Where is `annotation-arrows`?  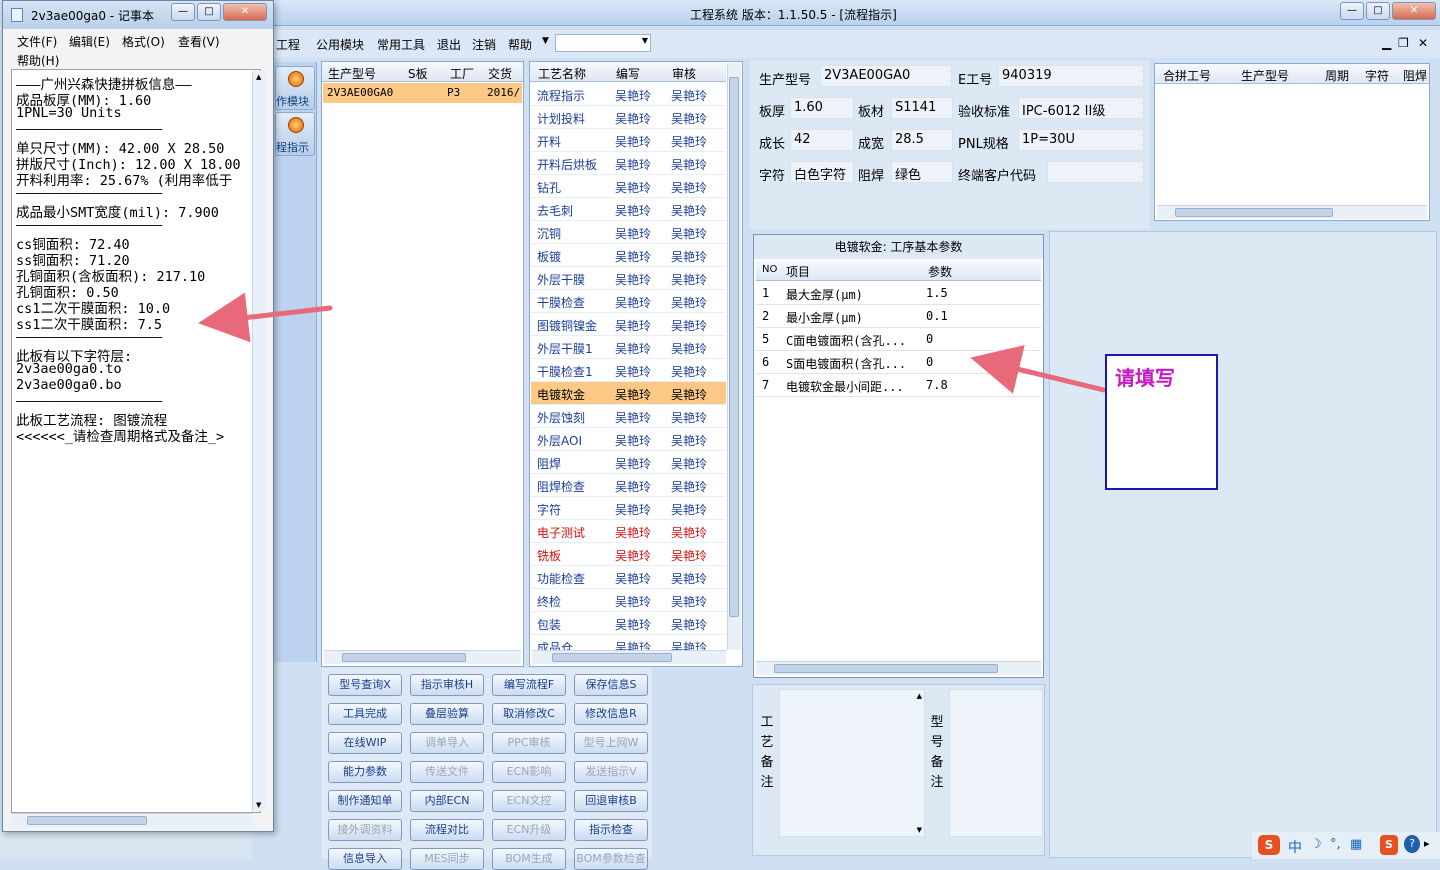
annotation-arrows is located at coordinates (652, 343).